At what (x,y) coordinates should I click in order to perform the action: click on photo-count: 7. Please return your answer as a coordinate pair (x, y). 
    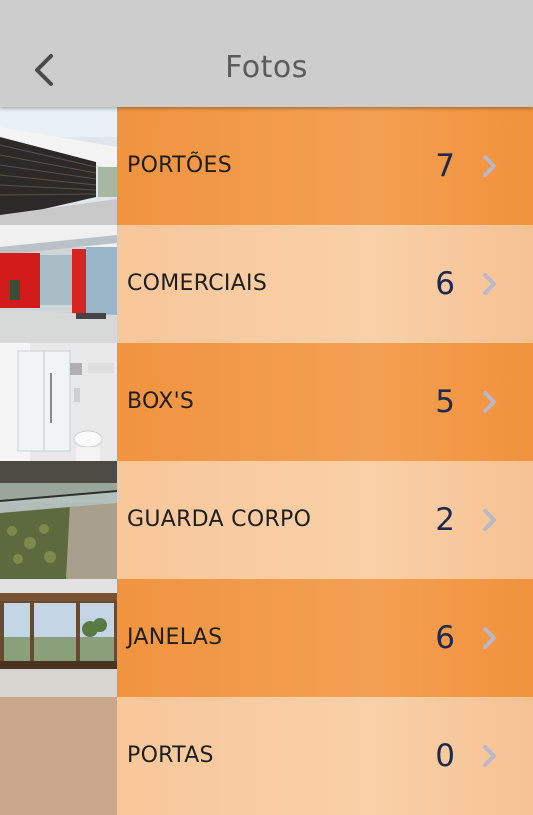
    Looking at the image, I should click on (445, 166).